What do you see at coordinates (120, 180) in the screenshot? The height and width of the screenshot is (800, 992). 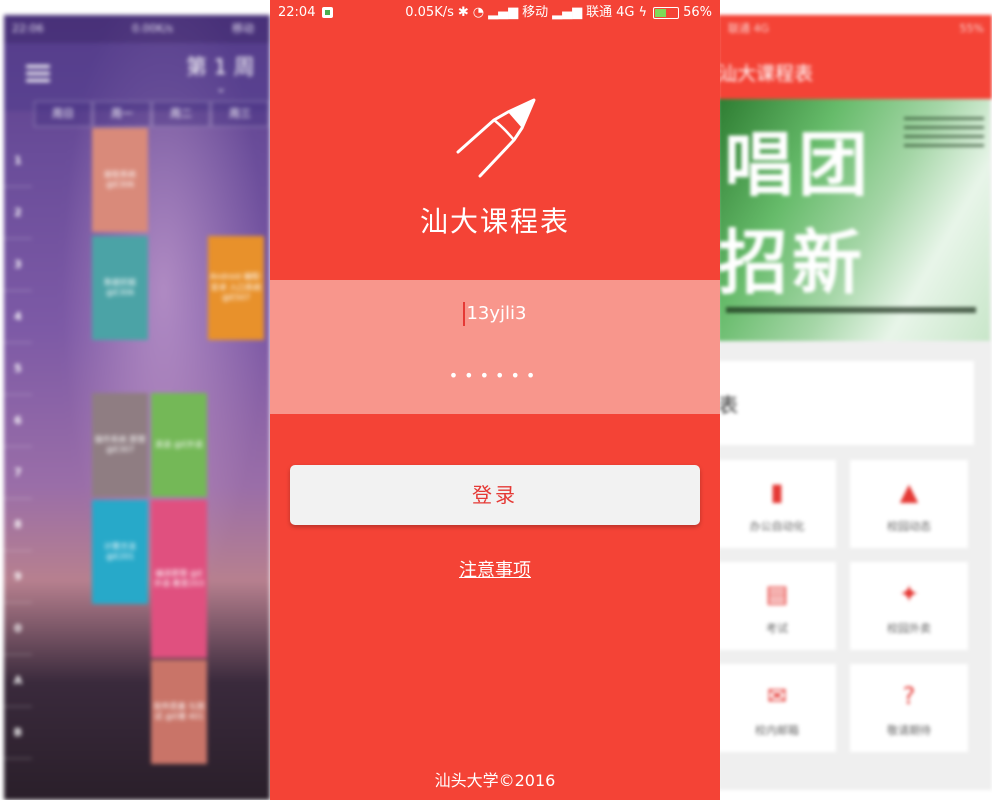 I see `course-block: 嵌软系统 @E306` at bounding box center [120, 180].